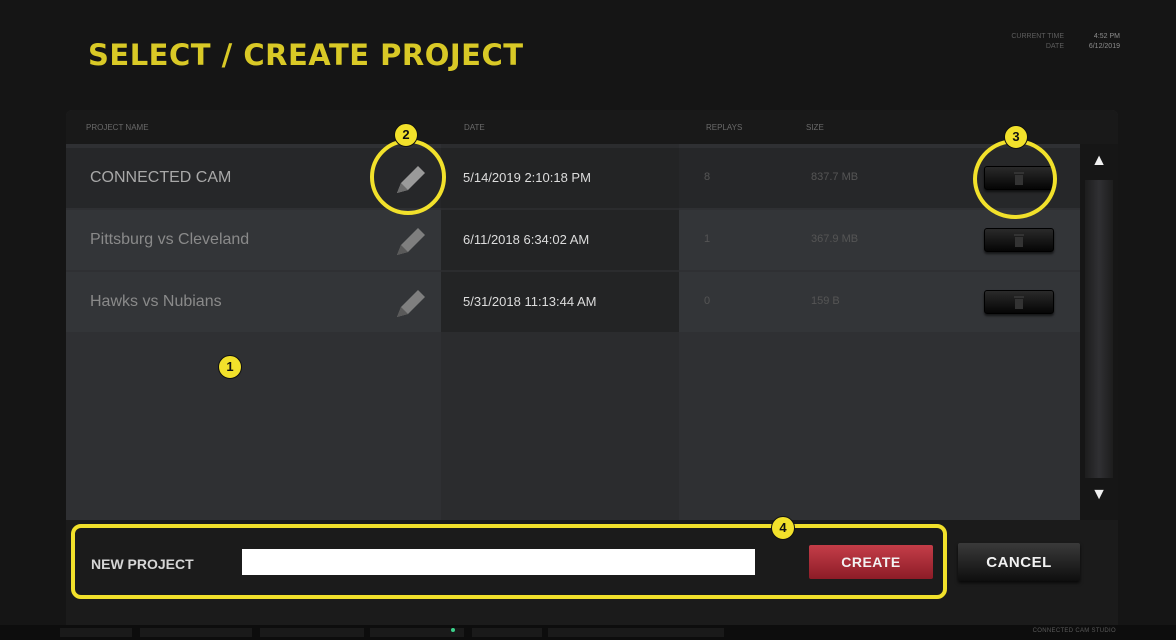 The image size is (1176, 640). Describe the element at coordinates (170, 239) in the screenshot. I see `project-name: Pittsburg vs Cleveland` at that location.